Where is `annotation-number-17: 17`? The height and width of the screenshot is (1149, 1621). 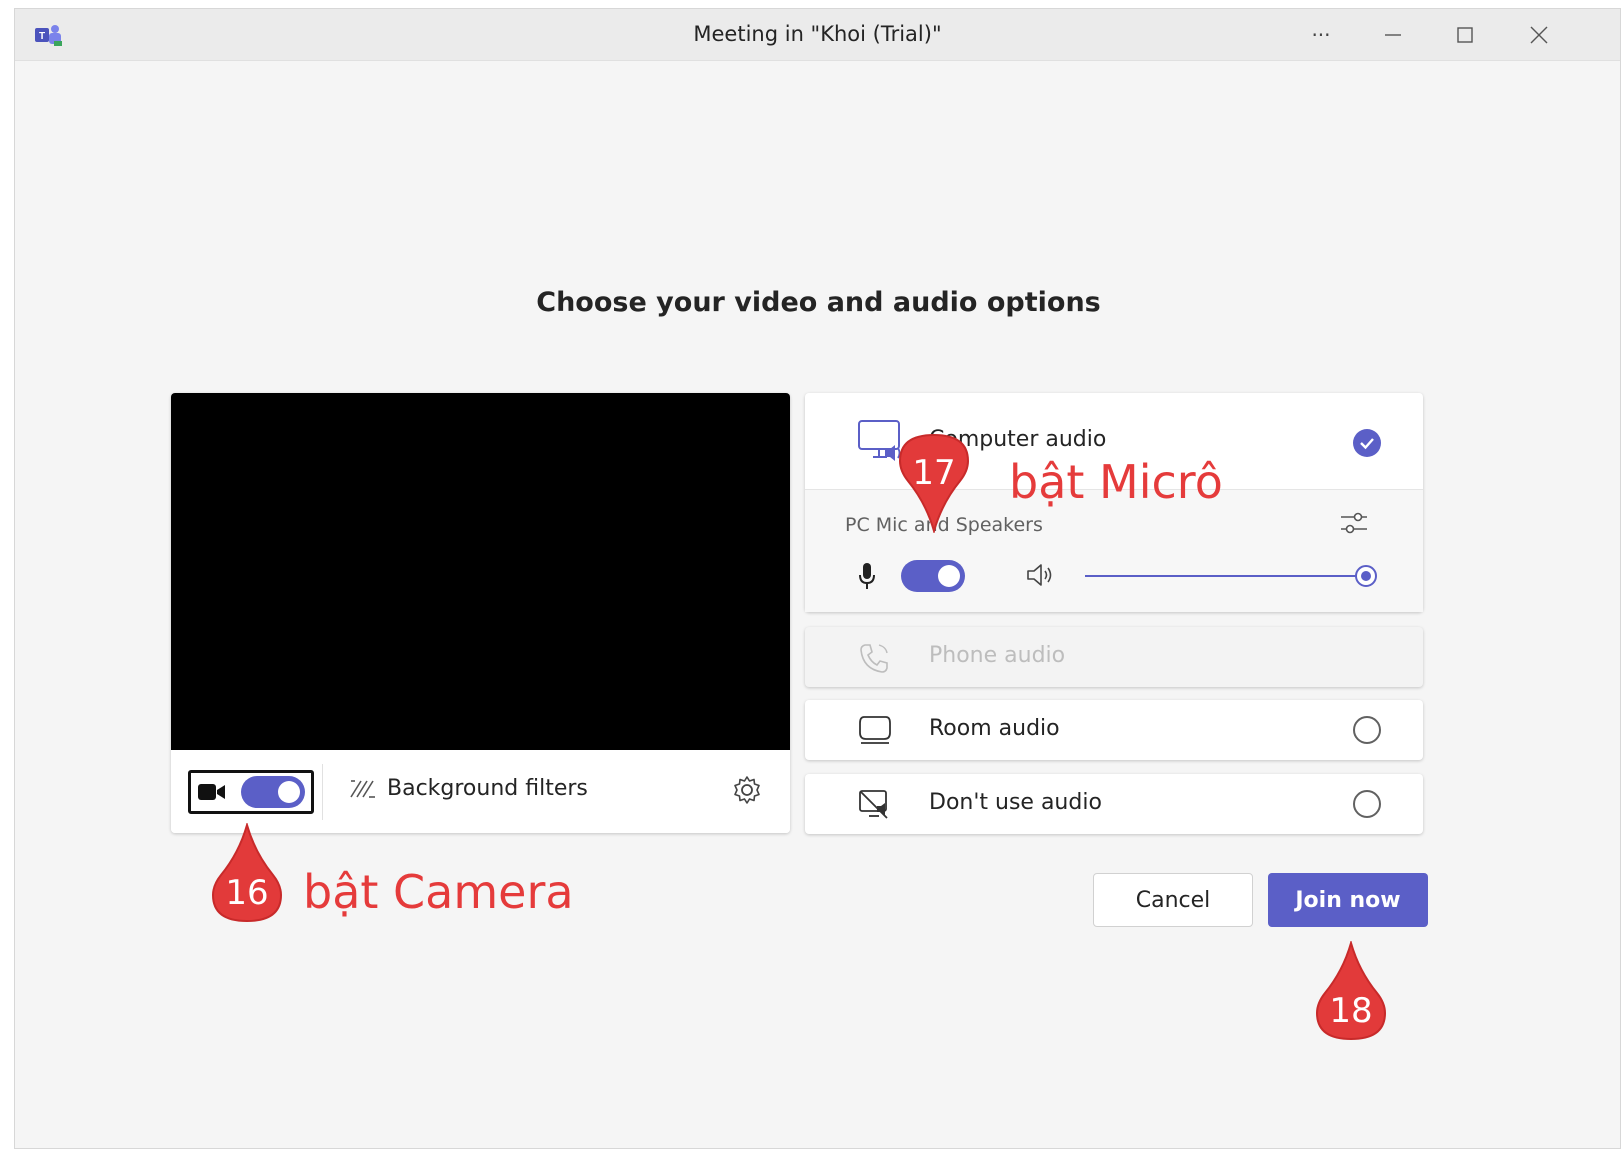
annotation-number-17: 17 is located at coordinates (934, 473).